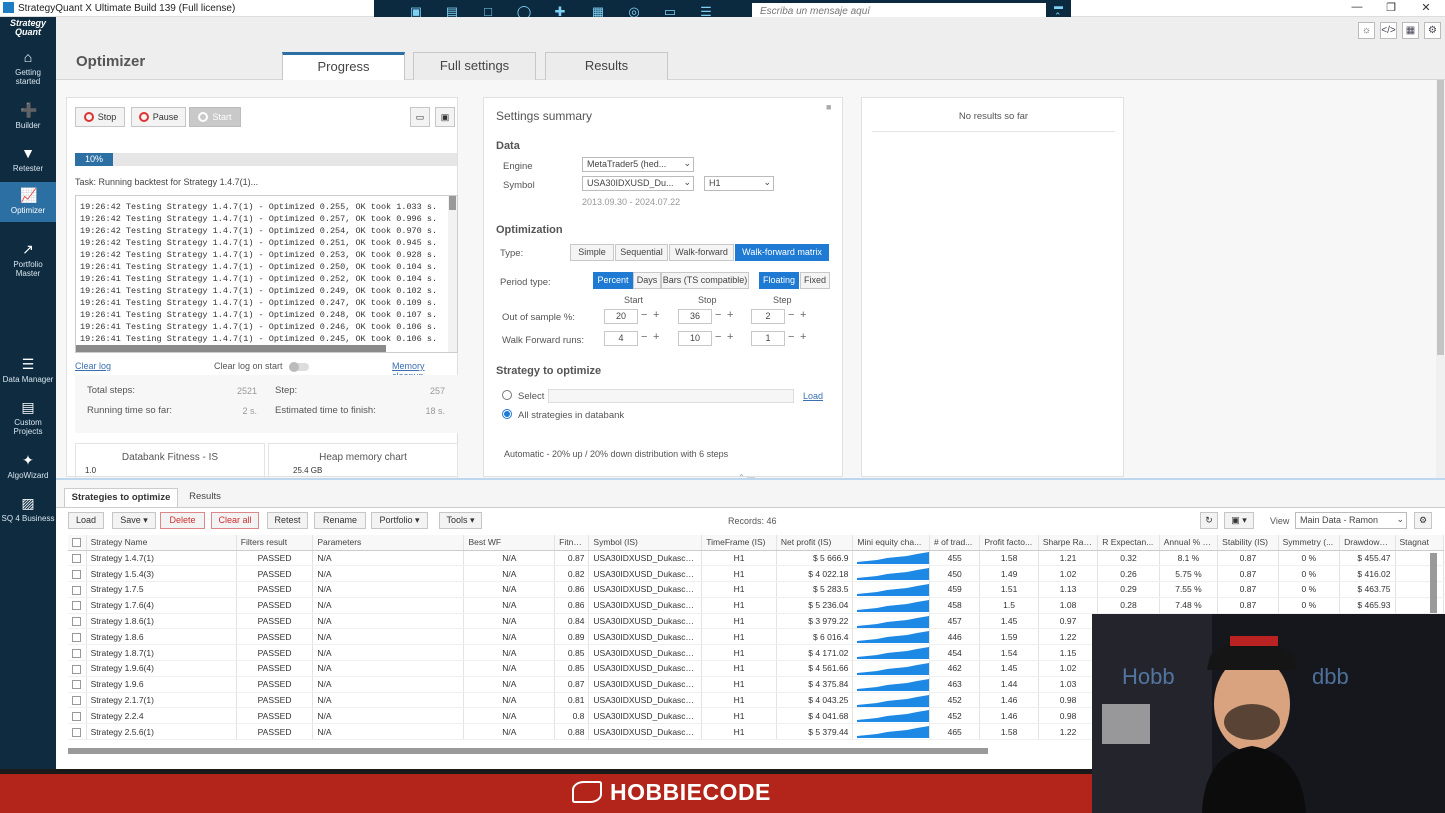 Image resolution: width=1445 pixels, height=813 pixels. Describe the element at coordinates (205, 497) in the screenshot. I see `tab-databank-results: Results` at that location.